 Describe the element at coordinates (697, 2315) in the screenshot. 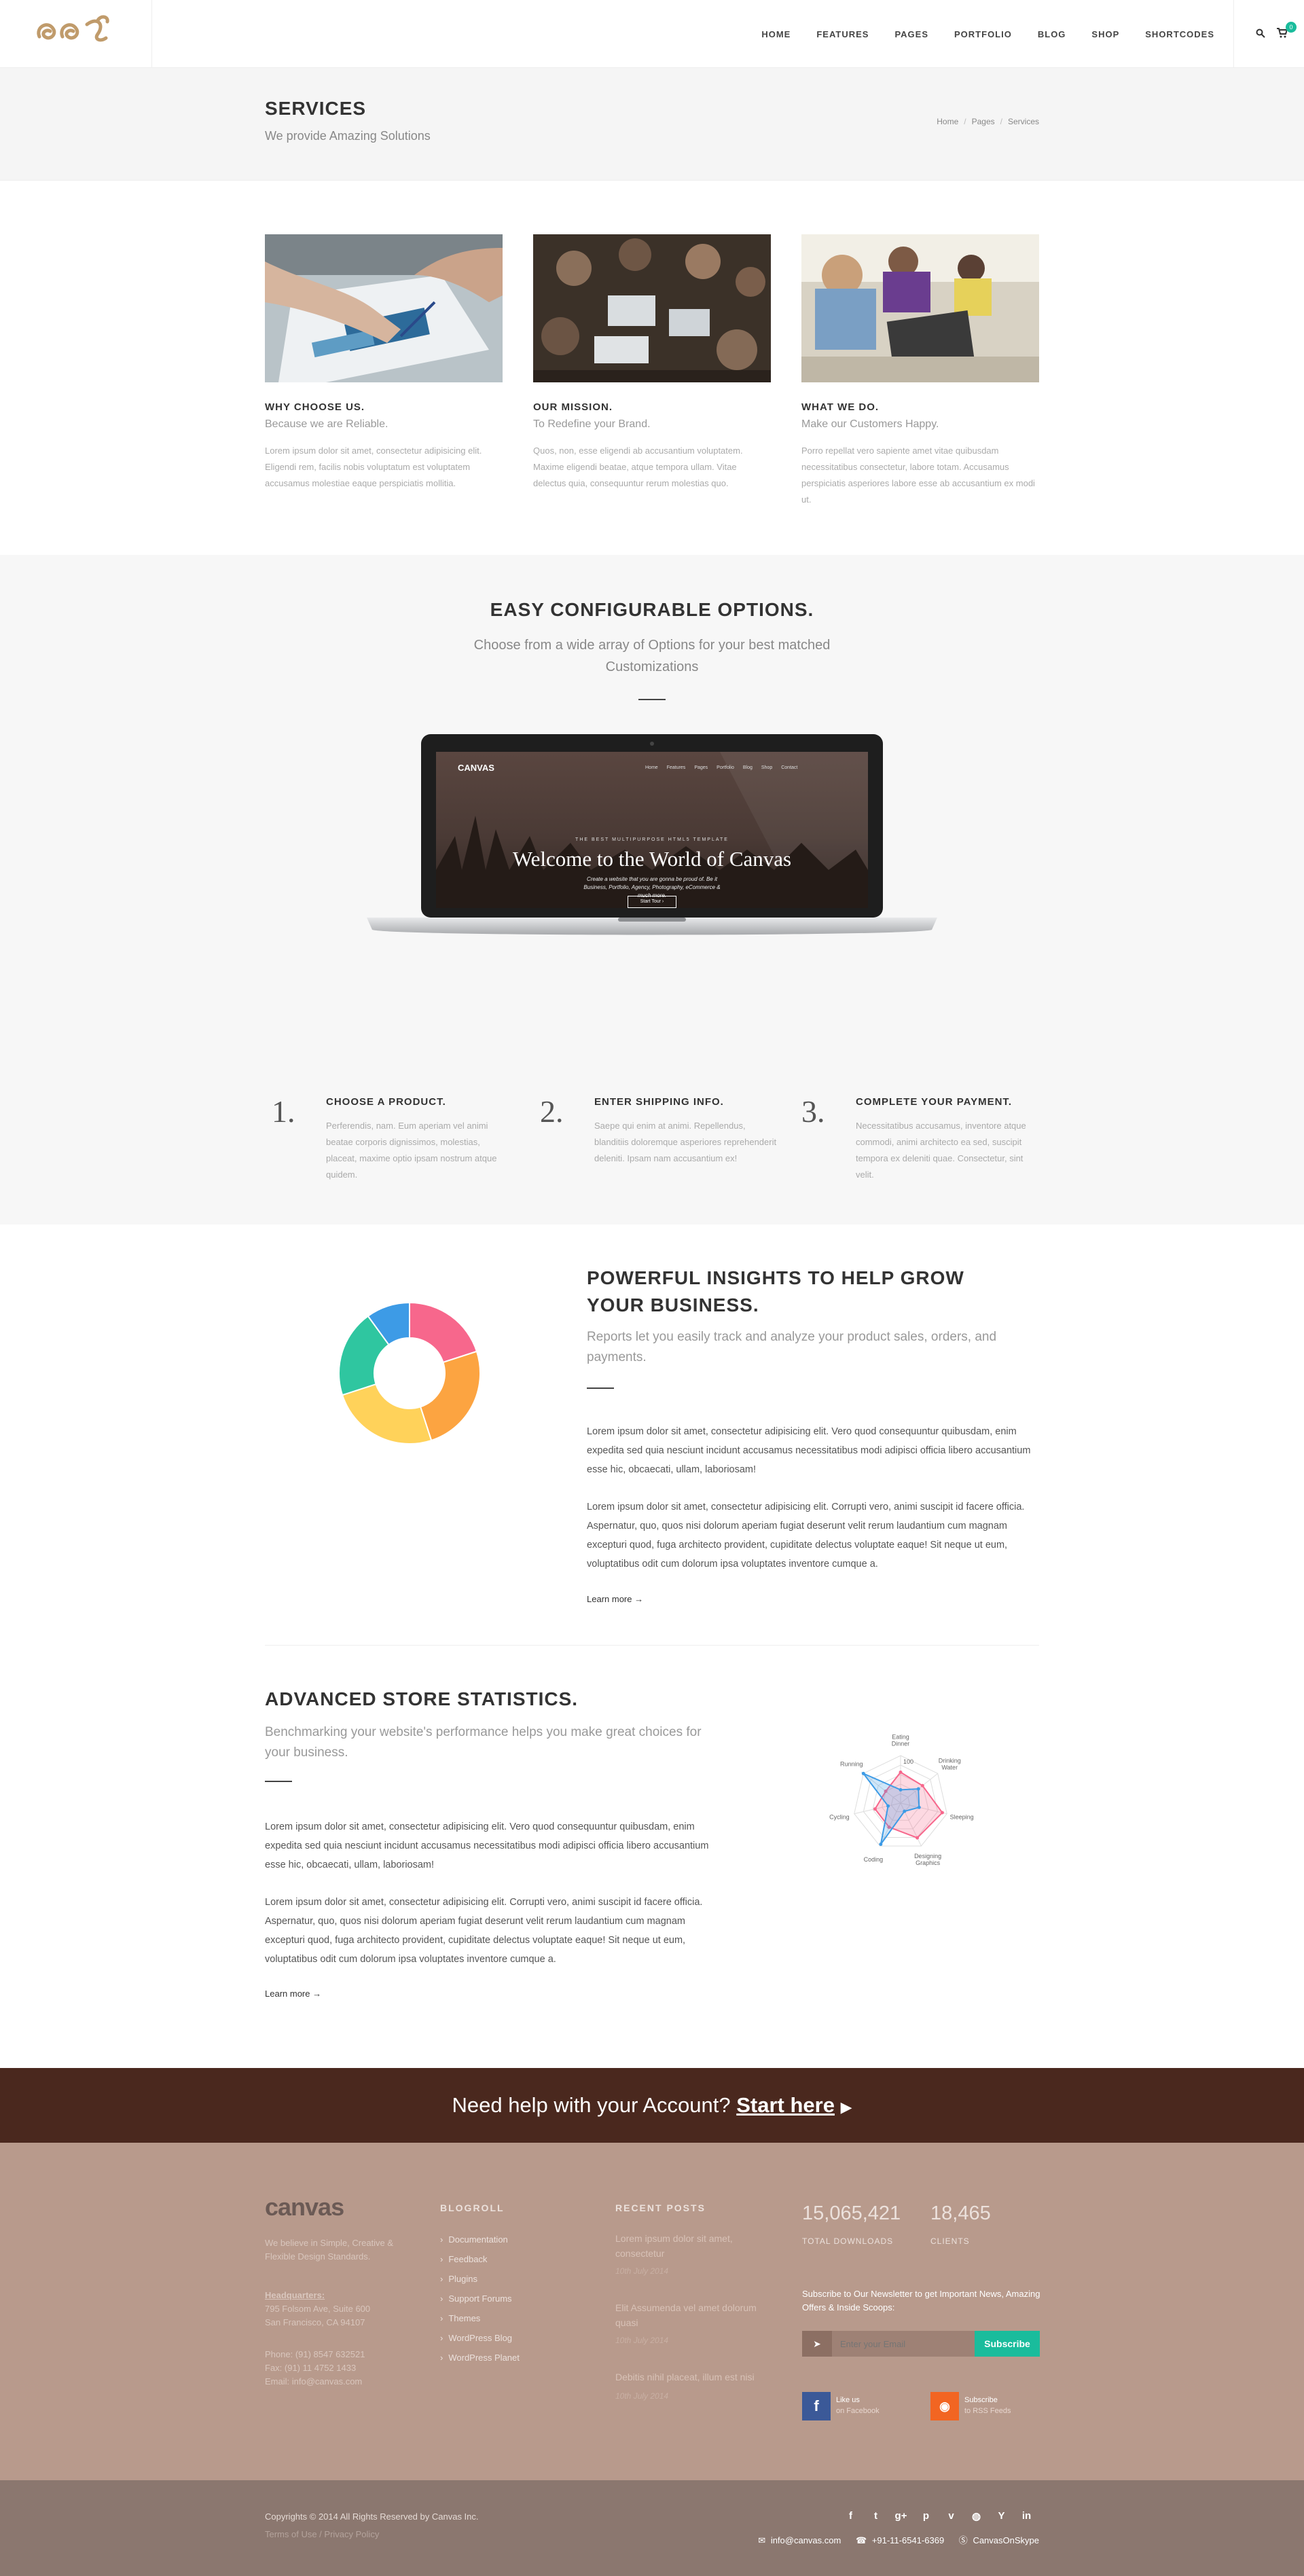

I see `recent-post-title: Elit Assumenda vel amet dolorum quasi` at that location.